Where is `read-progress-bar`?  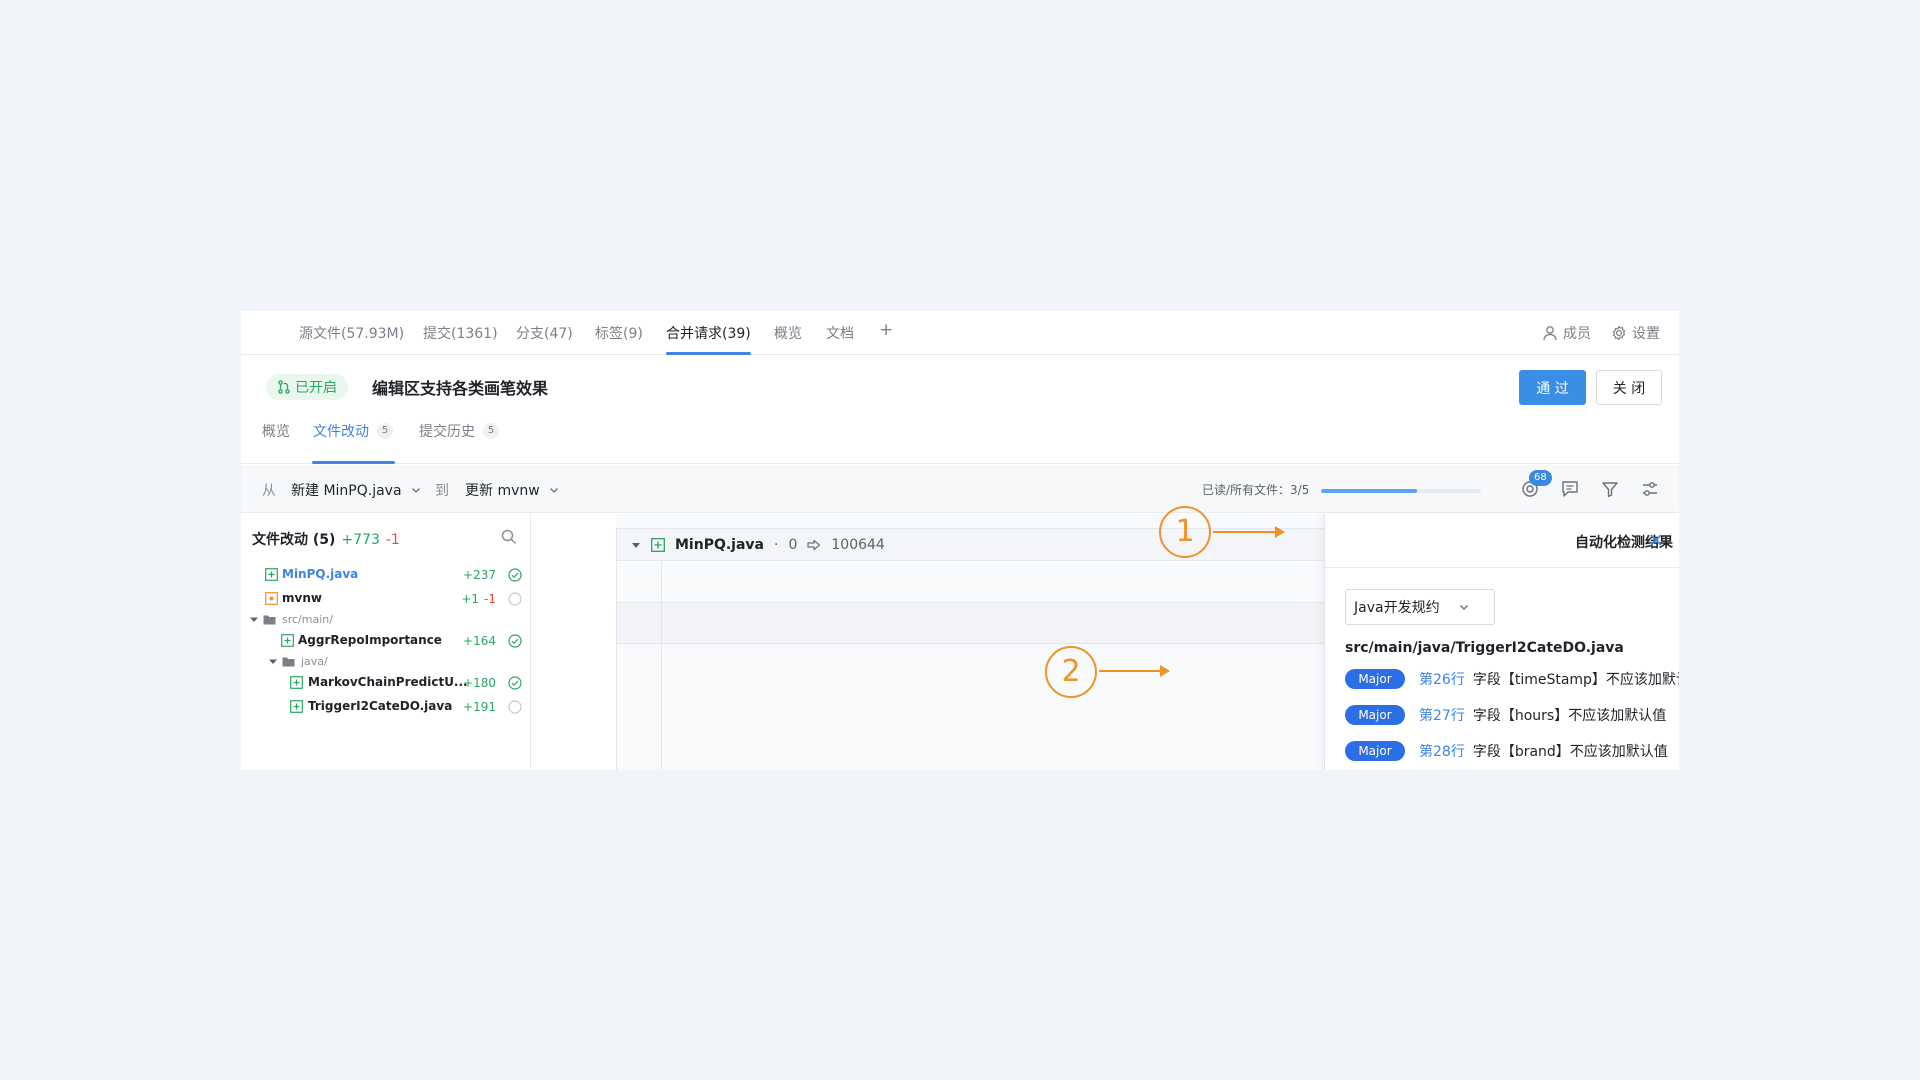
read-progress-bar is located at coordinates (1401, 491).